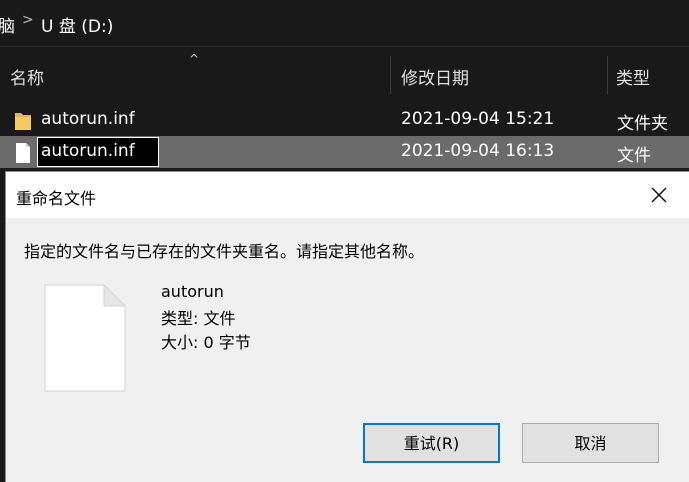 Image resolution: width=689 pixels, height=482 pixels. I want to click on file-date: 2021-09-04 16:13, so click(478, 151).